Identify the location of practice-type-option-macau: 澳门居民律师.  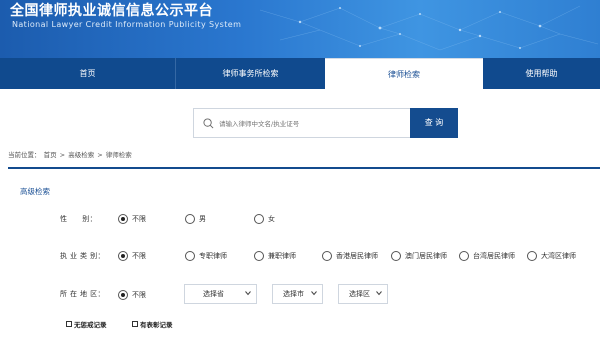
(419, 256).